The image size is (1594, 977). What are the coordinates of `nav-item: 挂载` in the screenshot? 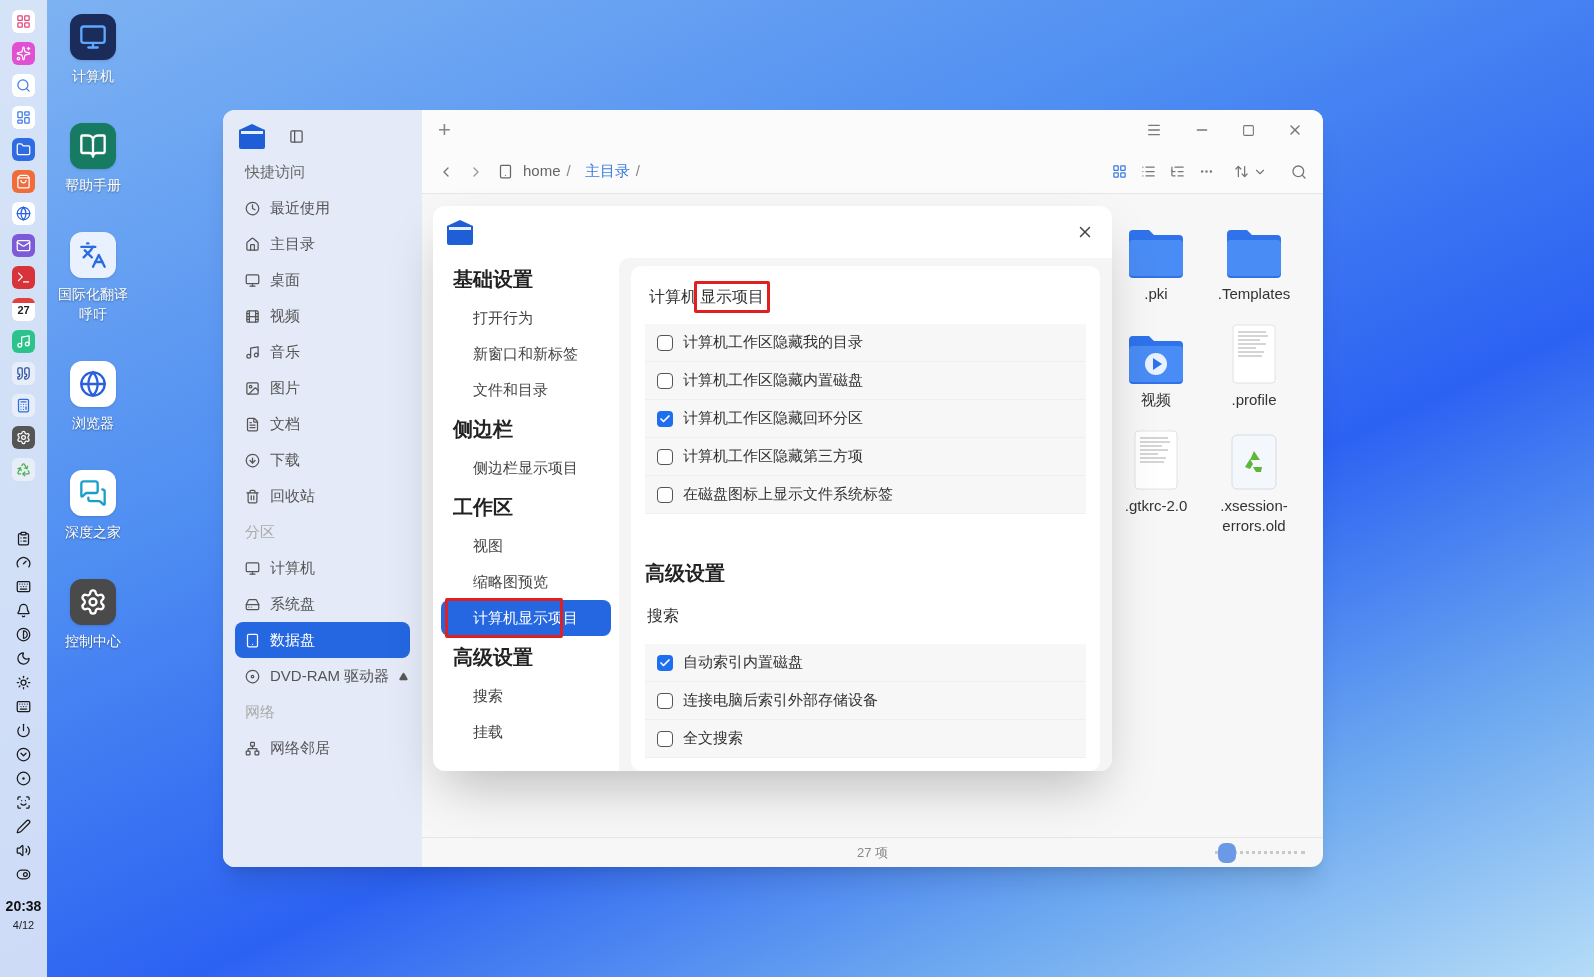 It's located at (526, 732).